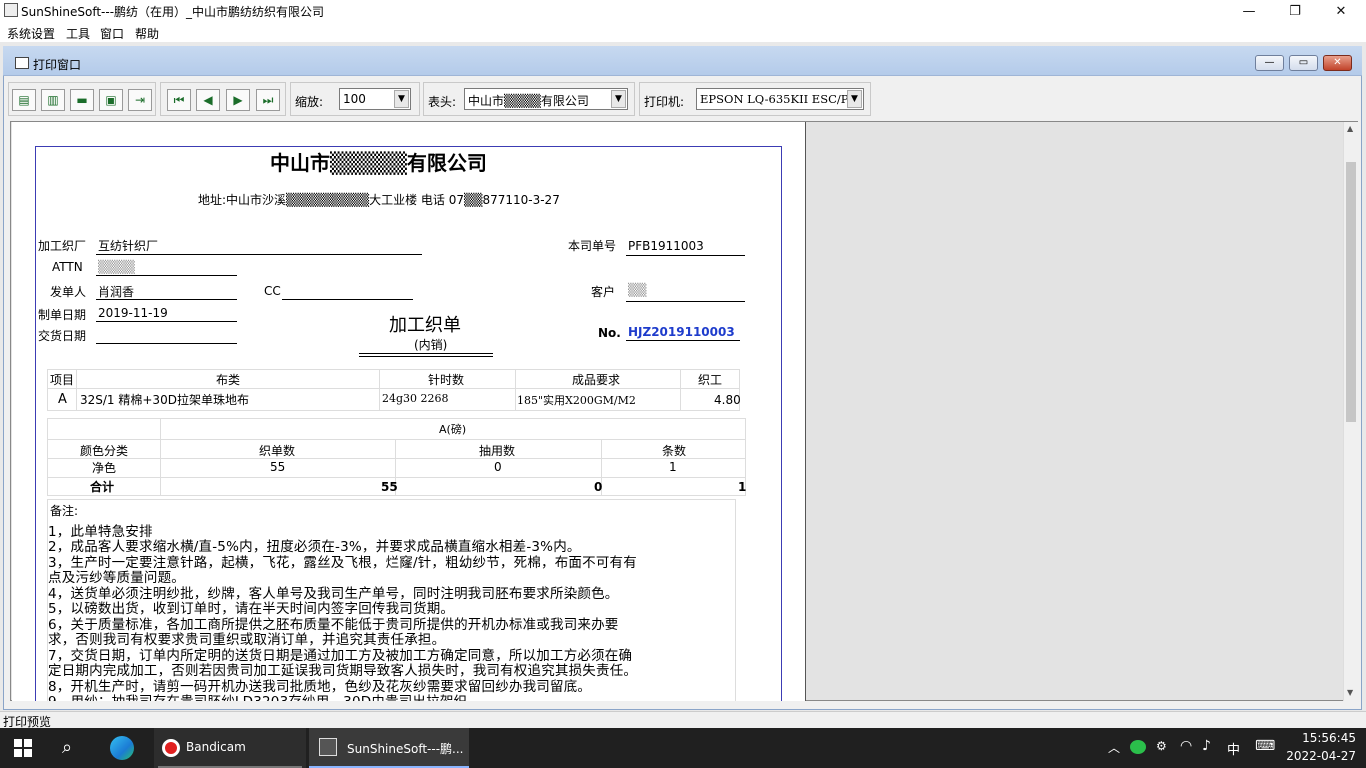  Describe the element at coordinates (673, 467) in the screenshot. I see `qty-row-count: 1` at that location.